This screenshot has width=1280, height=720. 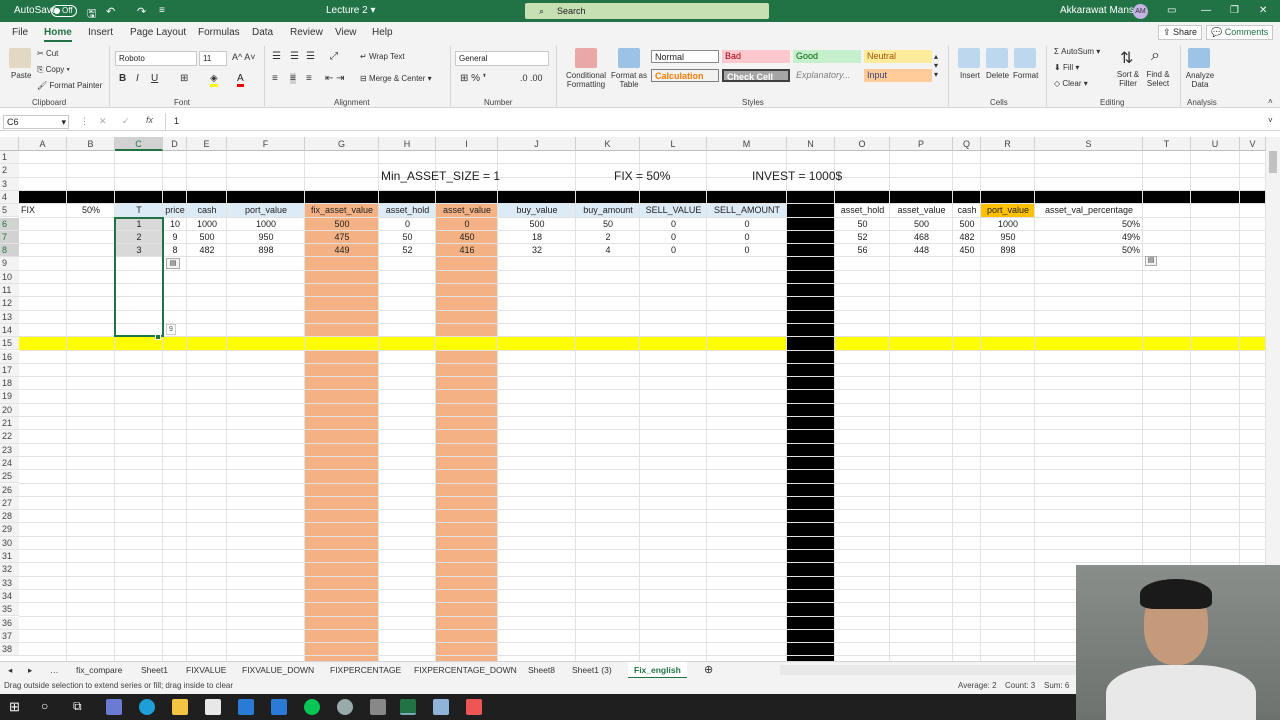 I want to click on header-right-port-value: port_value, so click(x=1008, y=210).